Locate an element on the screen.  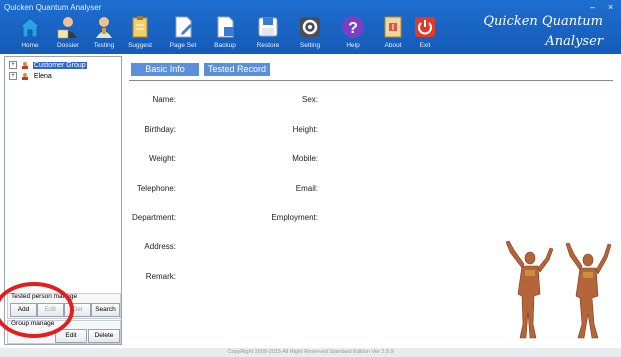
minimize-button: – is located at coordinates (592, 7).